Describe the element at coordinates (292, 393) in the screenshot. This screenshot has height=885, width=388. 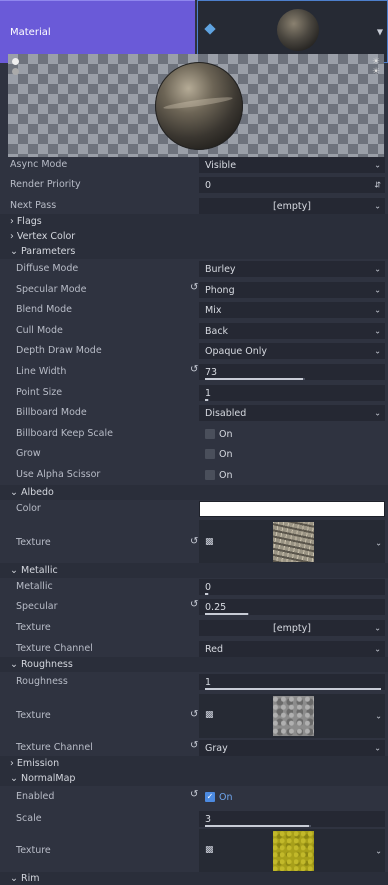
I see `point-size-slider: 1` at that location.